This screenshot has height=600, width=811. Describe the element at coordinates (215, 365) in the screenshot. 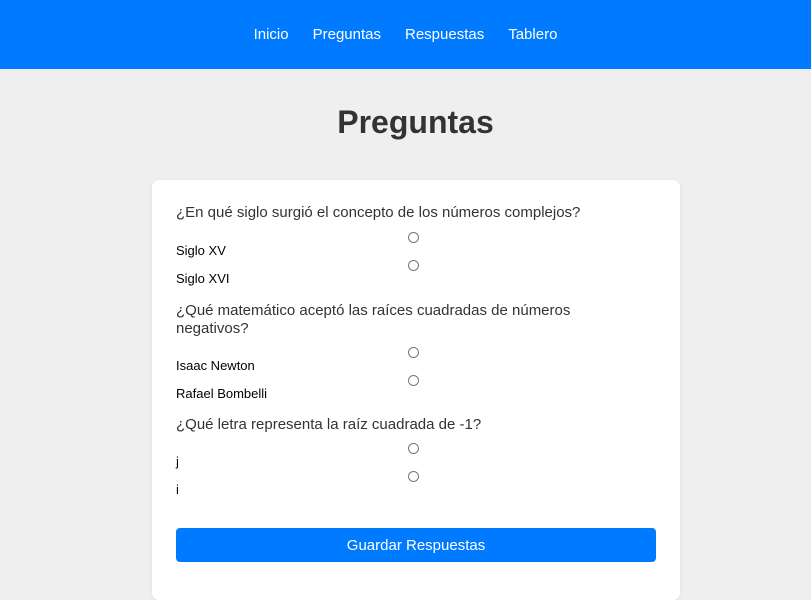

I see `question-2-option-1-label: Isaac Newton` at that location.